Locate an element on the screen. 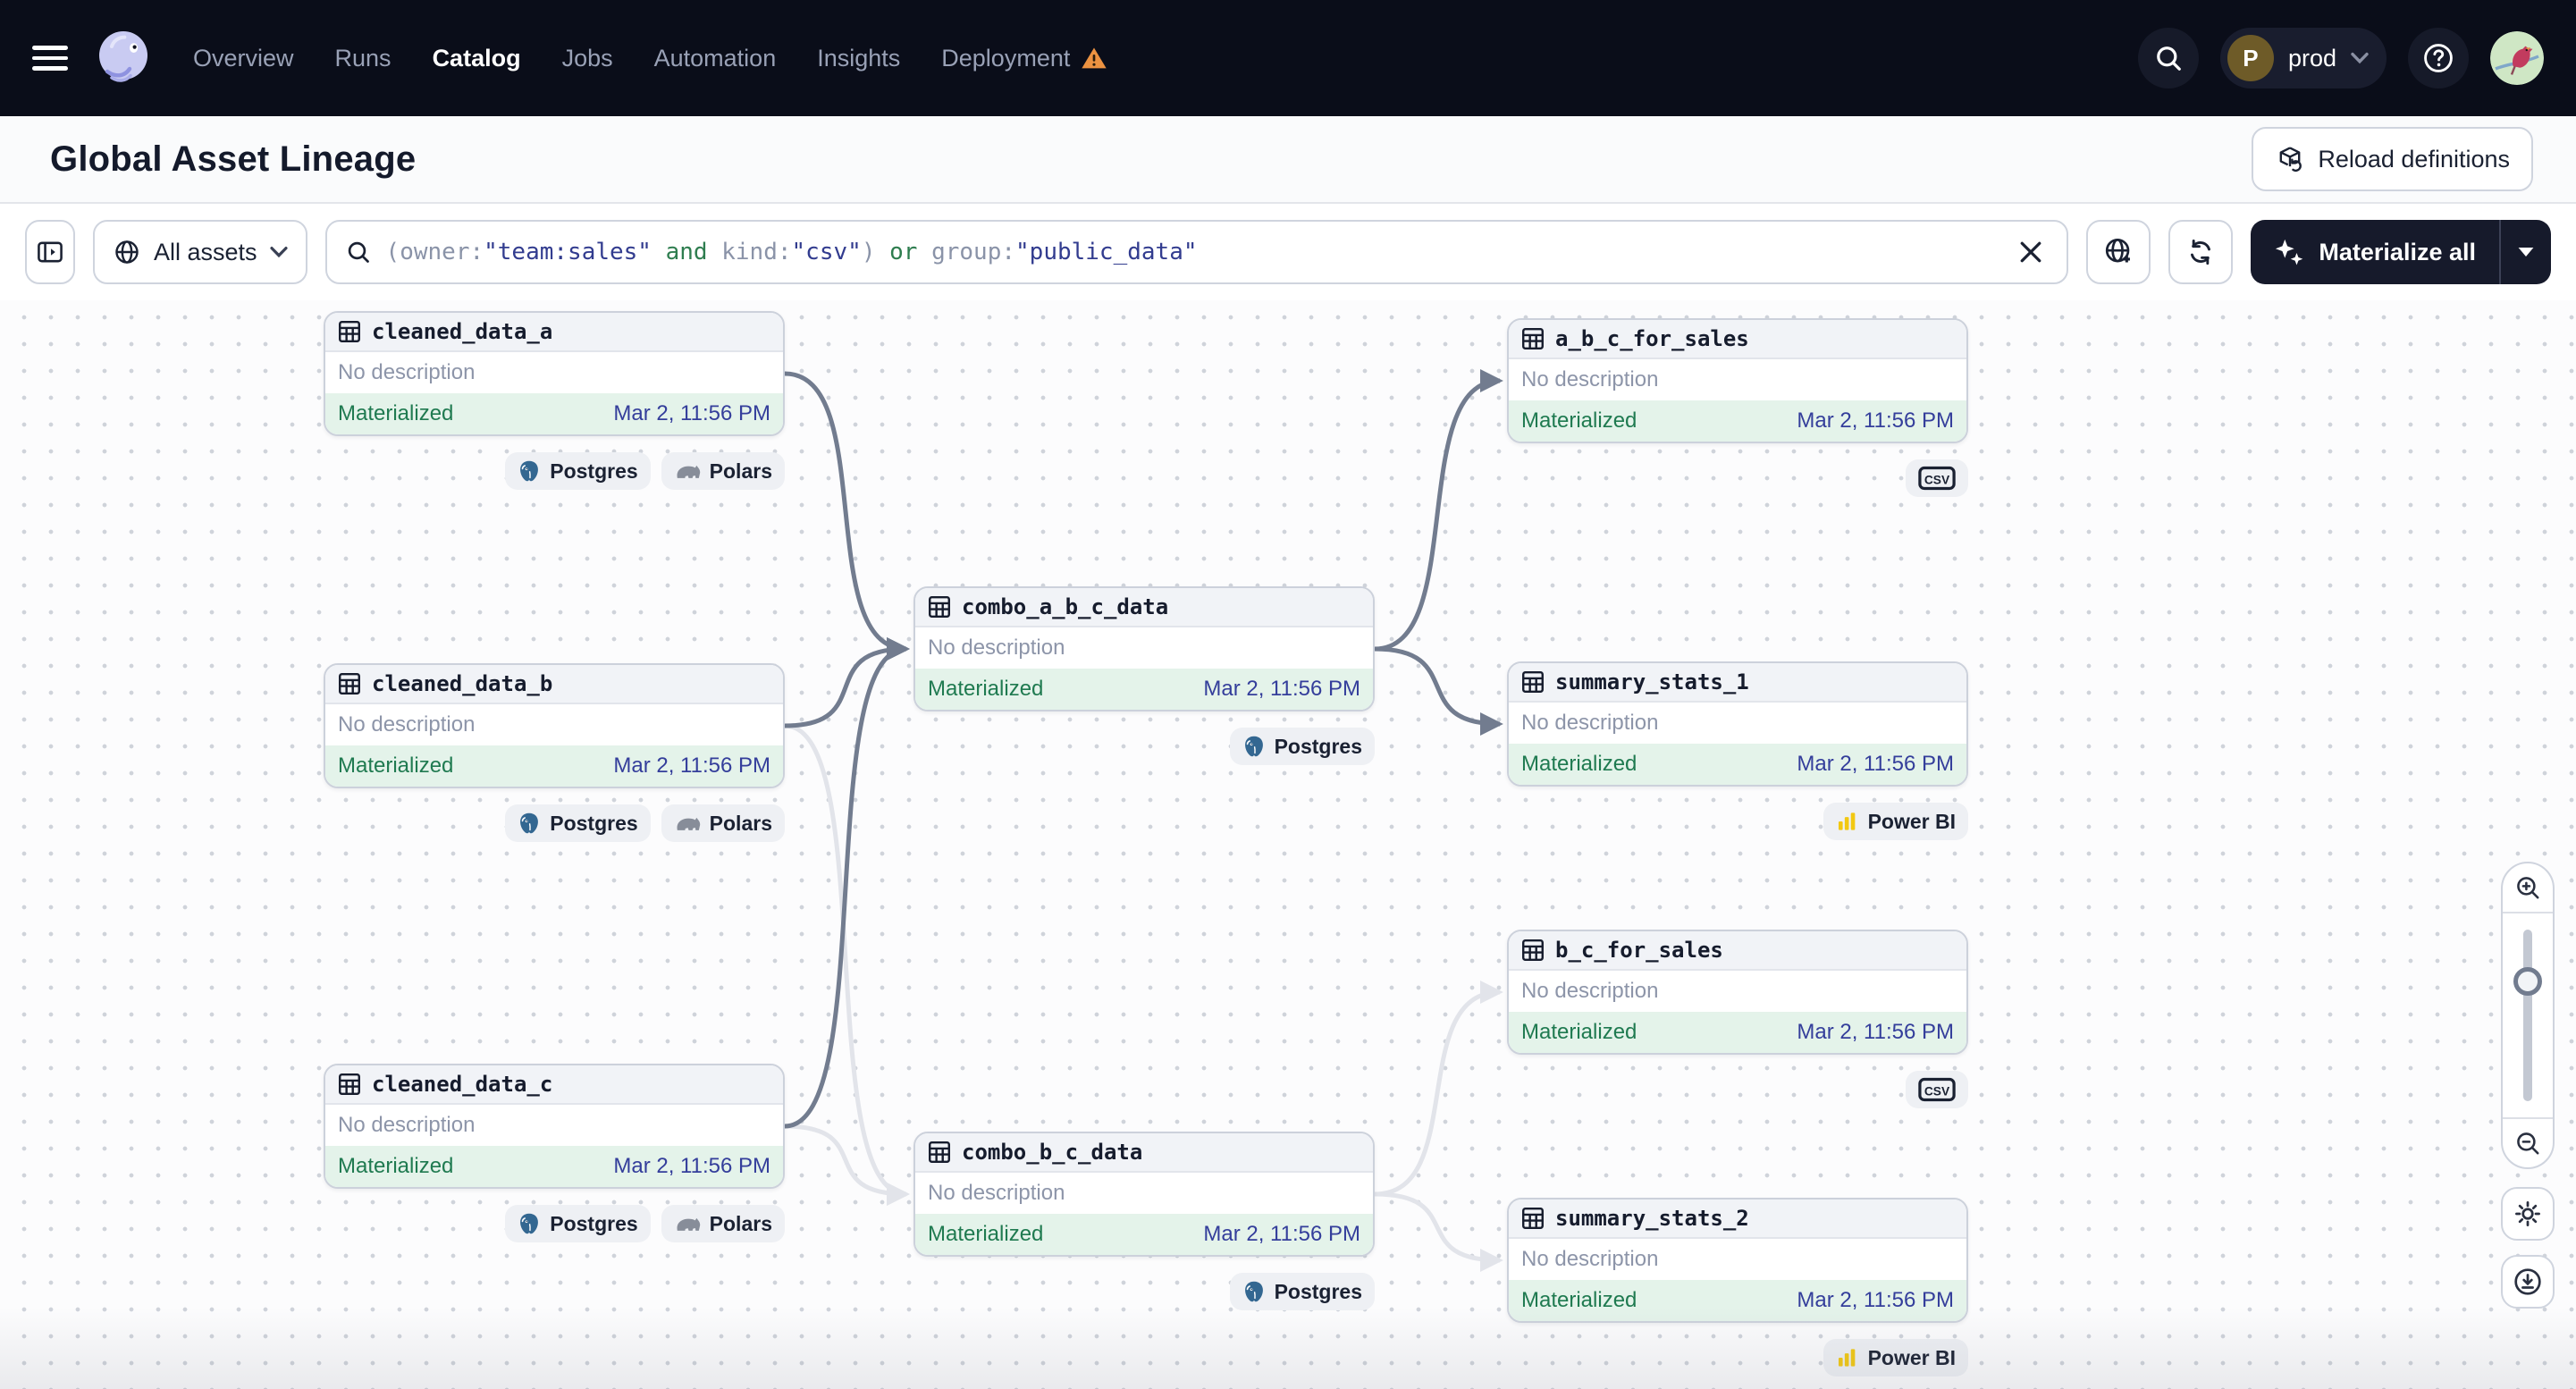  open-sidebar-button is located at coordinates (50, 252).